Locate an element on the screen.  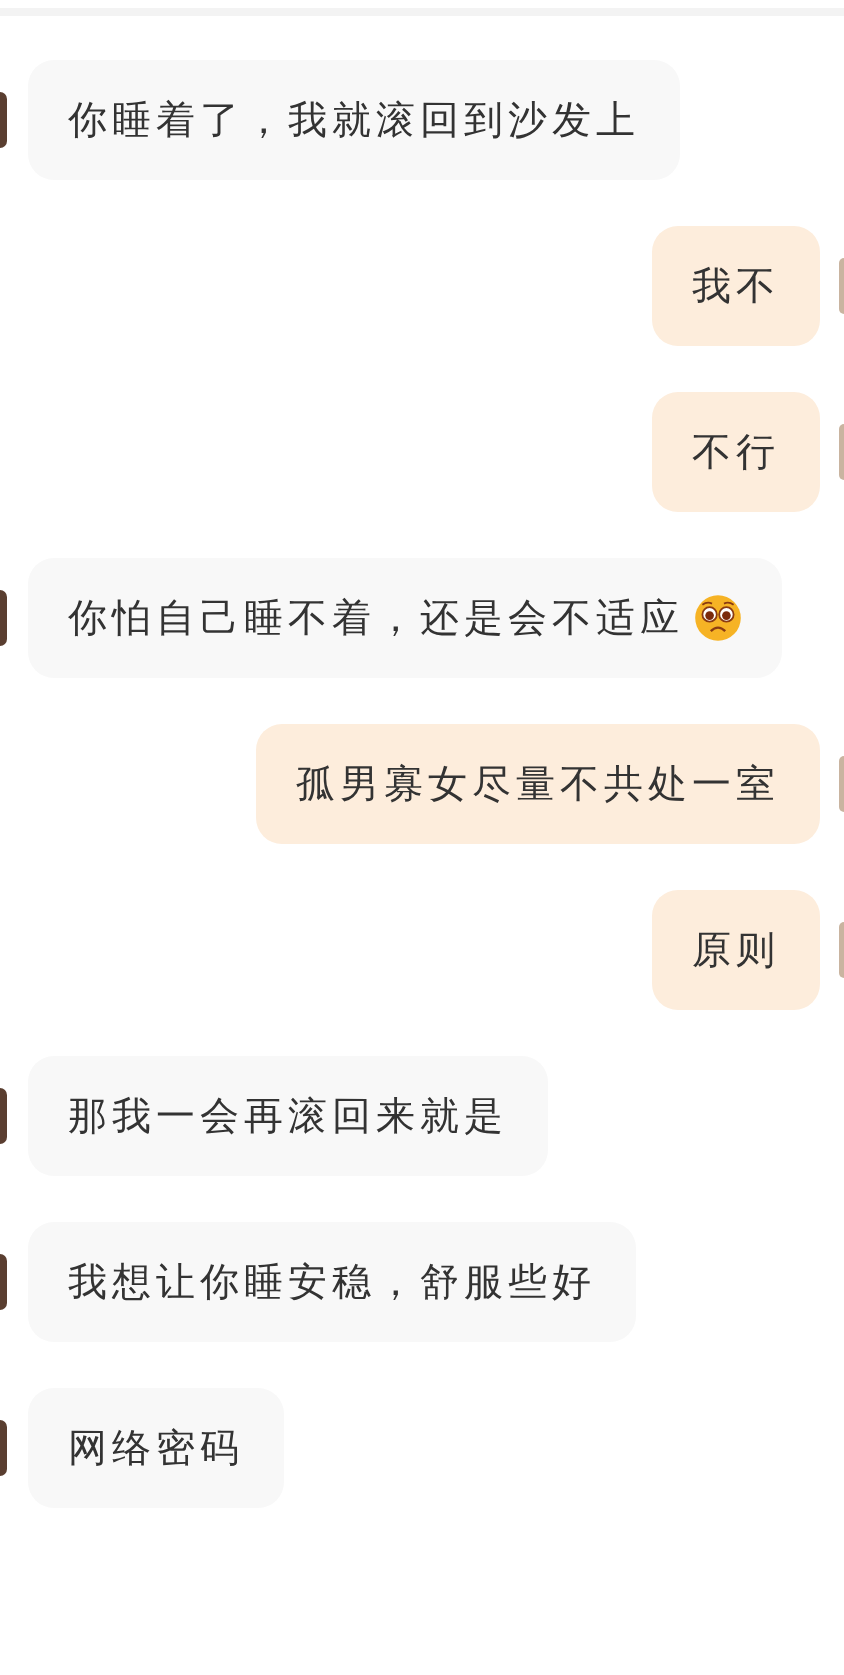
message-text: 你怕自己睡不着，还是会不适应 is located at coordinates (376, 618).